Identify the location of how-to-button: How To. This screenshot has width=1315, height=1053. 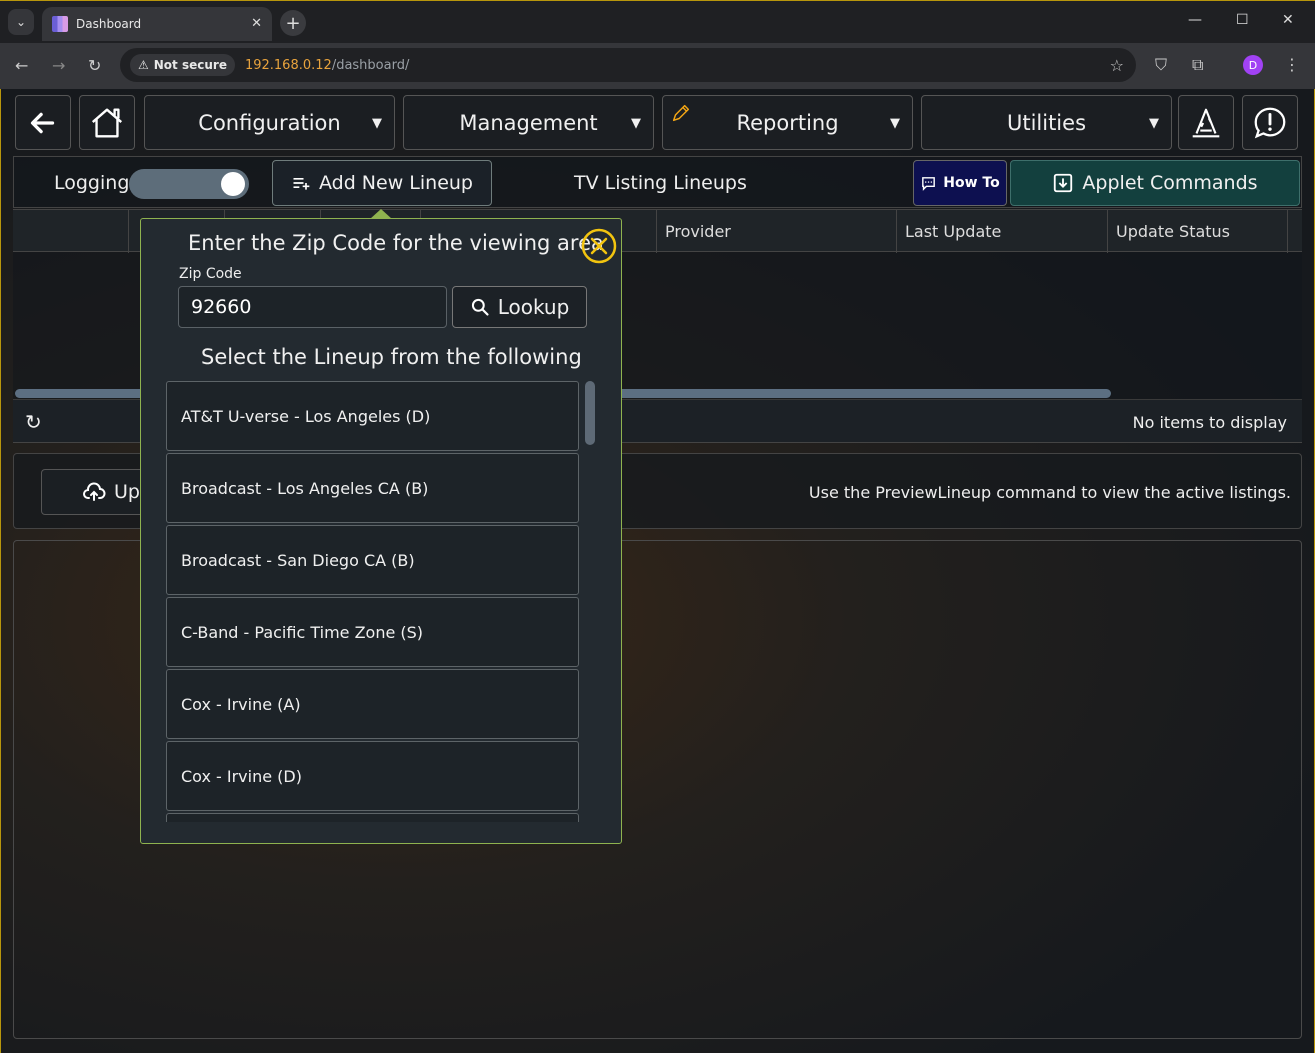
(960, 183).